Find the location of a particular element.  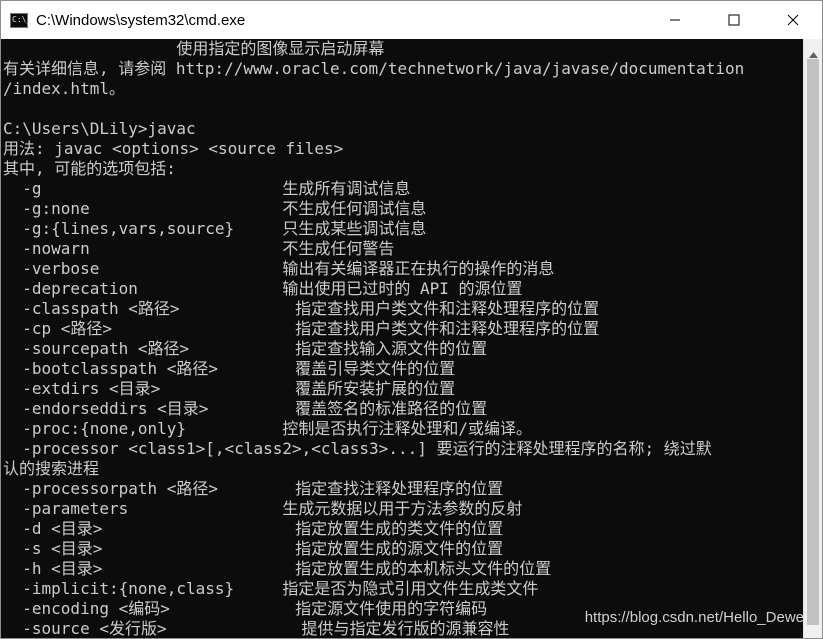

console-line: -g:{lines,vars,source} 只生成某些调试信息 is located at coordinates (215, 228).